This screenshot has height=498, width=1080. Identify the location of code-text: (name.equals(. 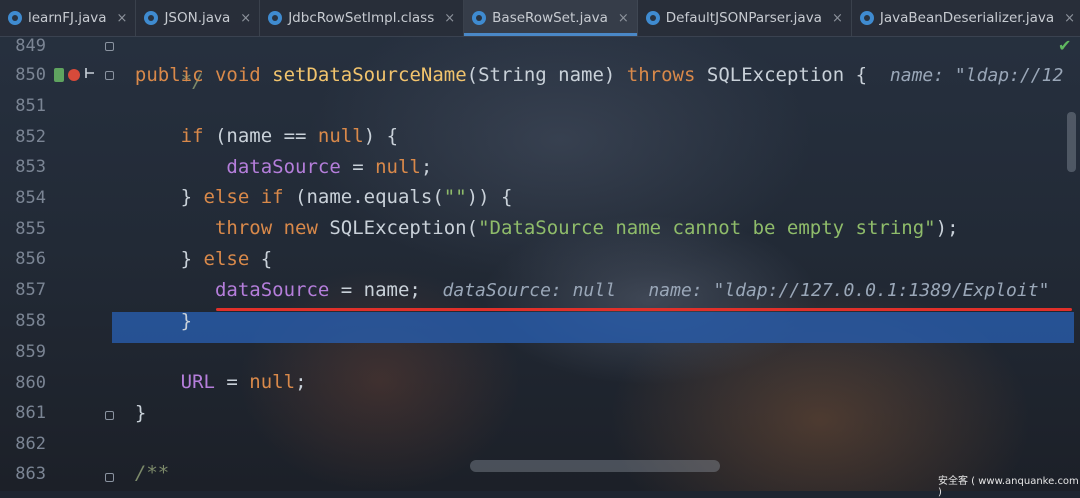
(369, 197).